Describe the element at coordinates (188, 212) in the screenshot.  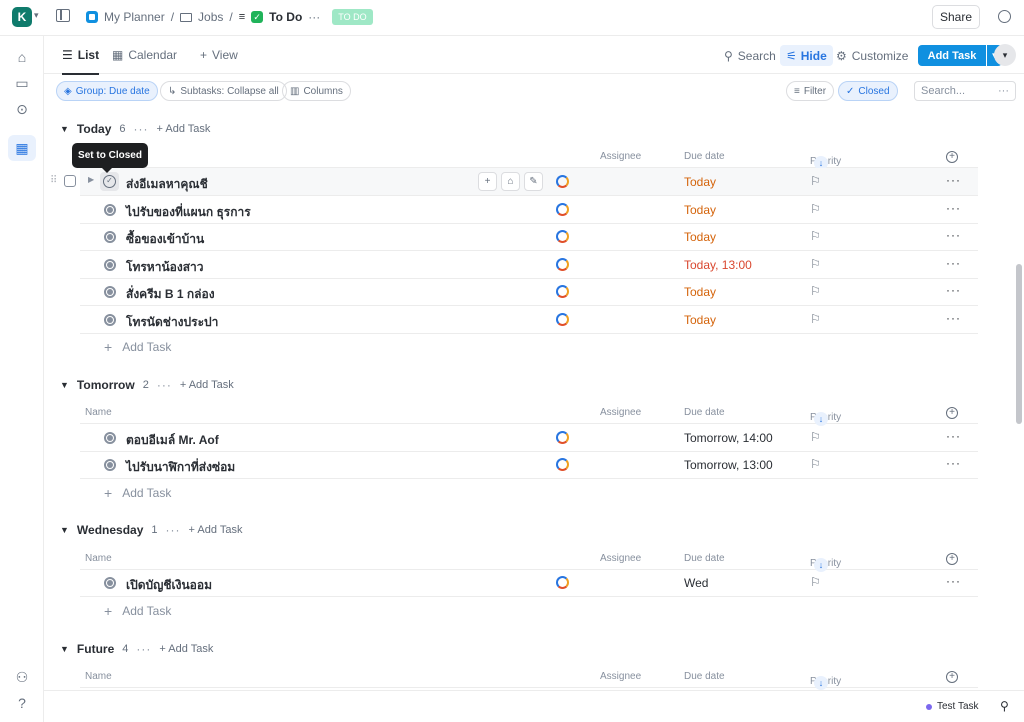
I see `task-name: ไปรับของที่แผนก ธุรการ` at that location.